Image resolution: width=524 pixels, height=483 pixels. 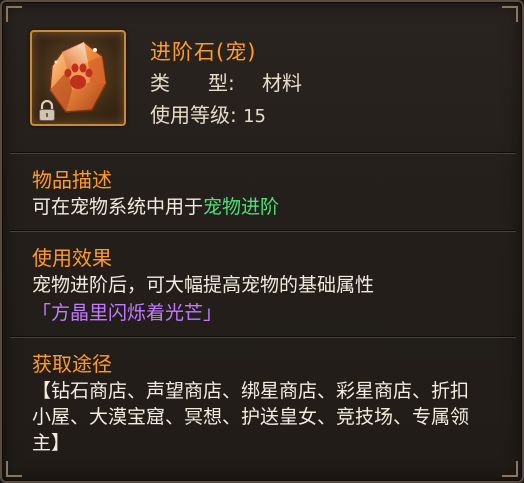 I want to click on item-level-value: 15, so click(x=255, y=116).